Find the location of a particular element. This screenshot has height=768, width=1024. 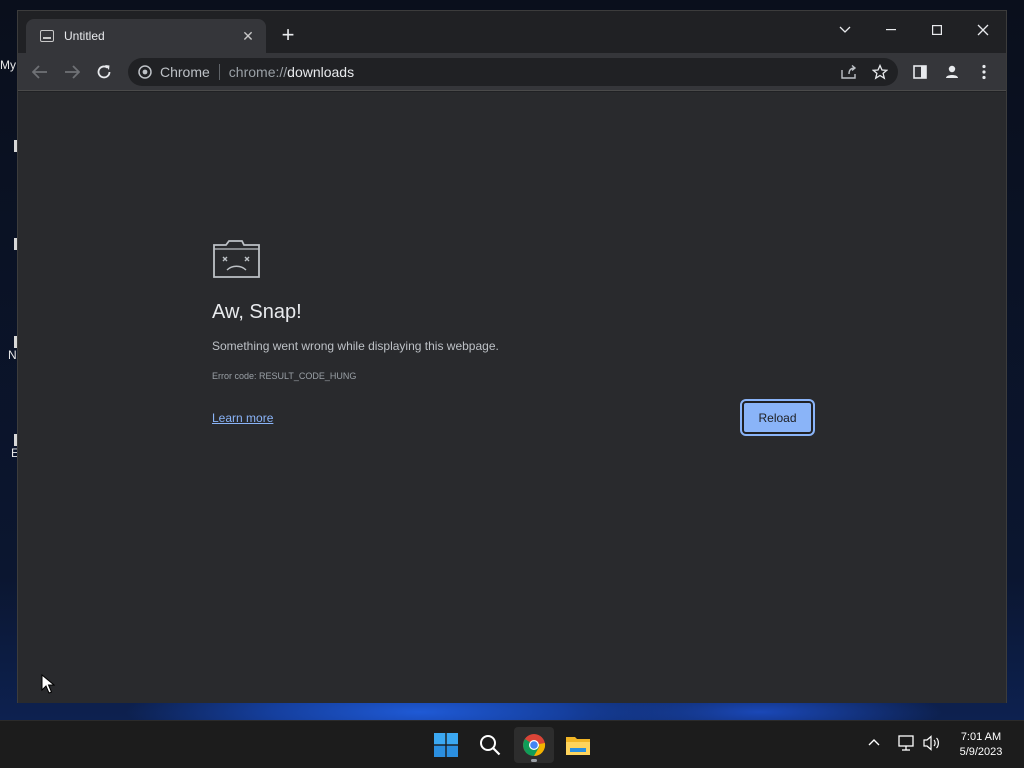

network-status-button is located at coordinates (907, 745).